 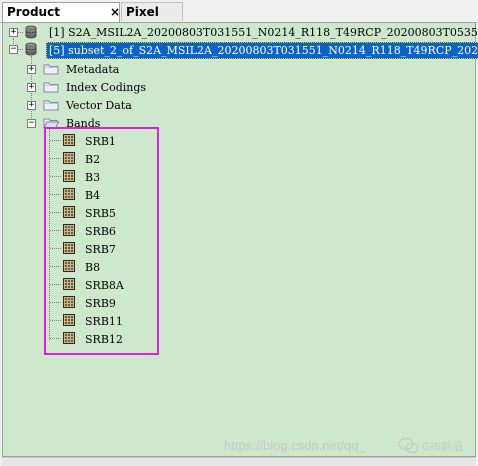 What do you see at coordinates (101, 241) in the screenshot?
I see `bands-highlight-box` at bounding box center [101, 241].